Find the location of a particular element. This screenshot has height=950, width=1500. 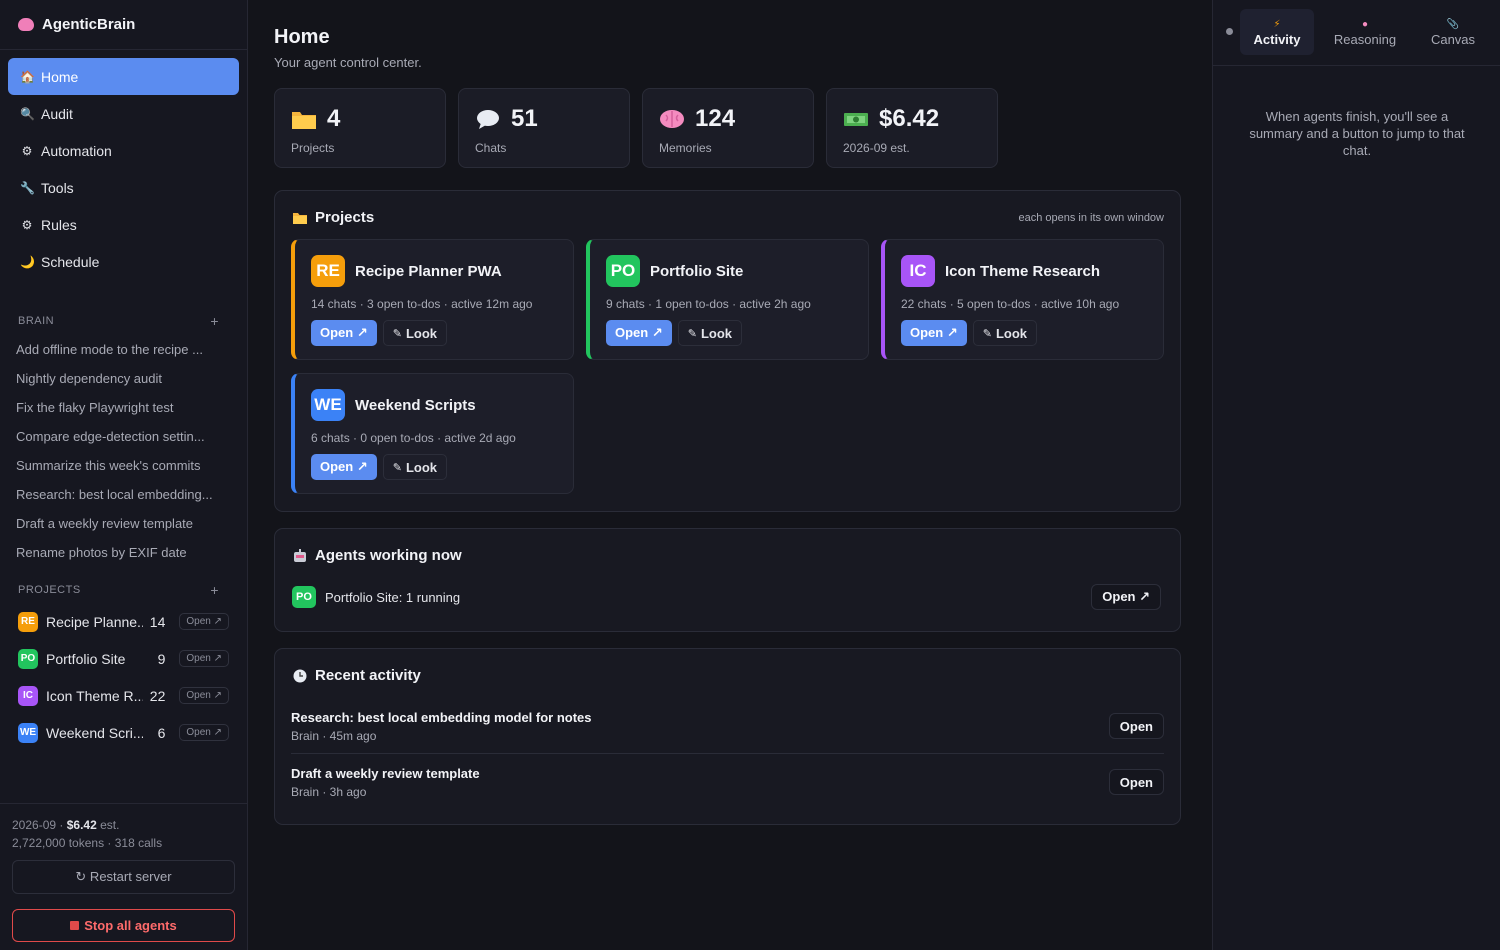

stat-value: 124 is located at coordinates (715, 118).